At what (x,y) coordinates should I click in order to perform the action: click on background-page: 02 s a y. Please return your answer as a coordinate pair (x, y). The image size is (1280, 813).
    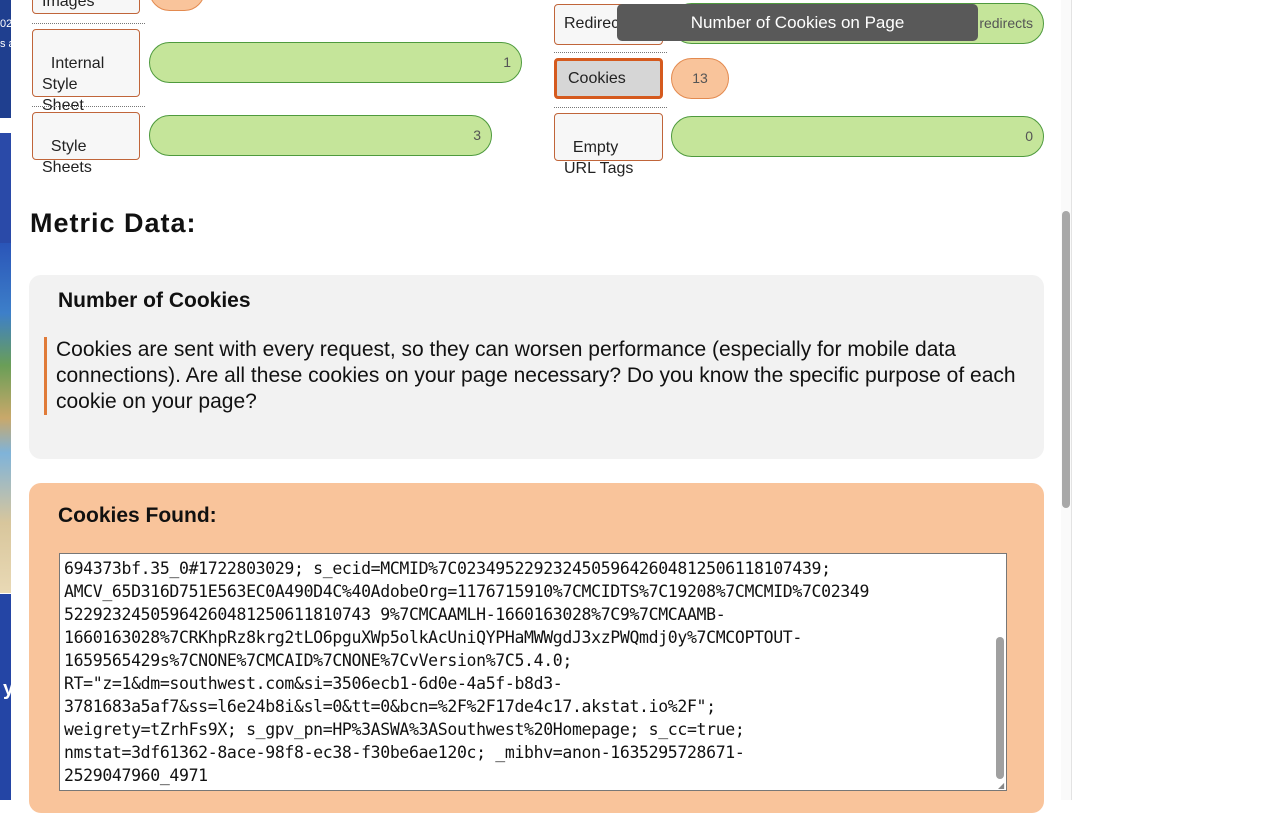
    Looking at the image, I should click on (5, 400).